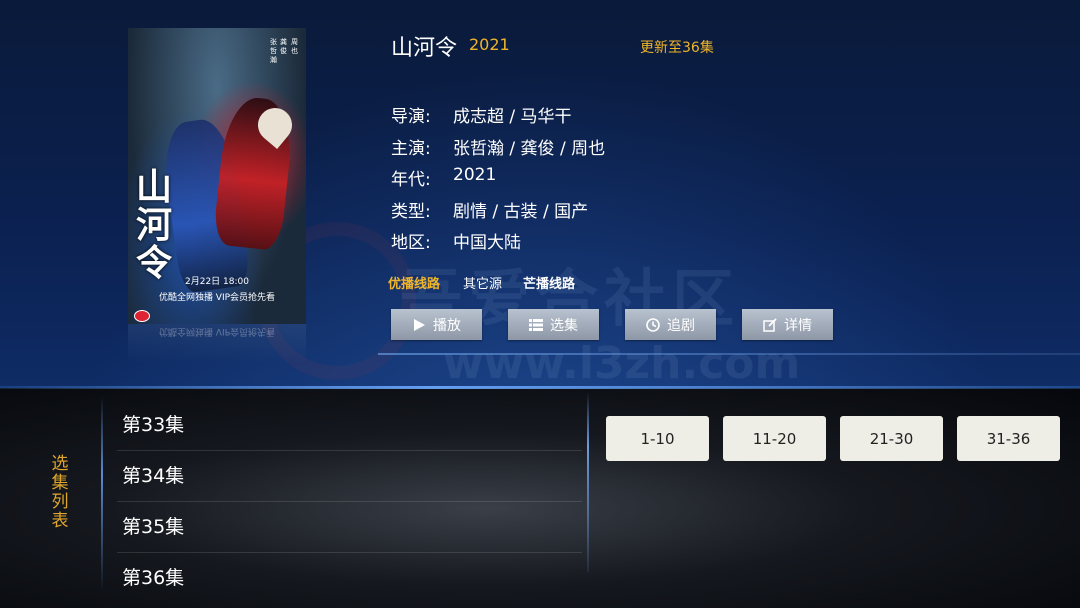 The width and height of the screenshot is (1080, 608). I want to click on episode-range-button: 1-10, so click(657, 438).